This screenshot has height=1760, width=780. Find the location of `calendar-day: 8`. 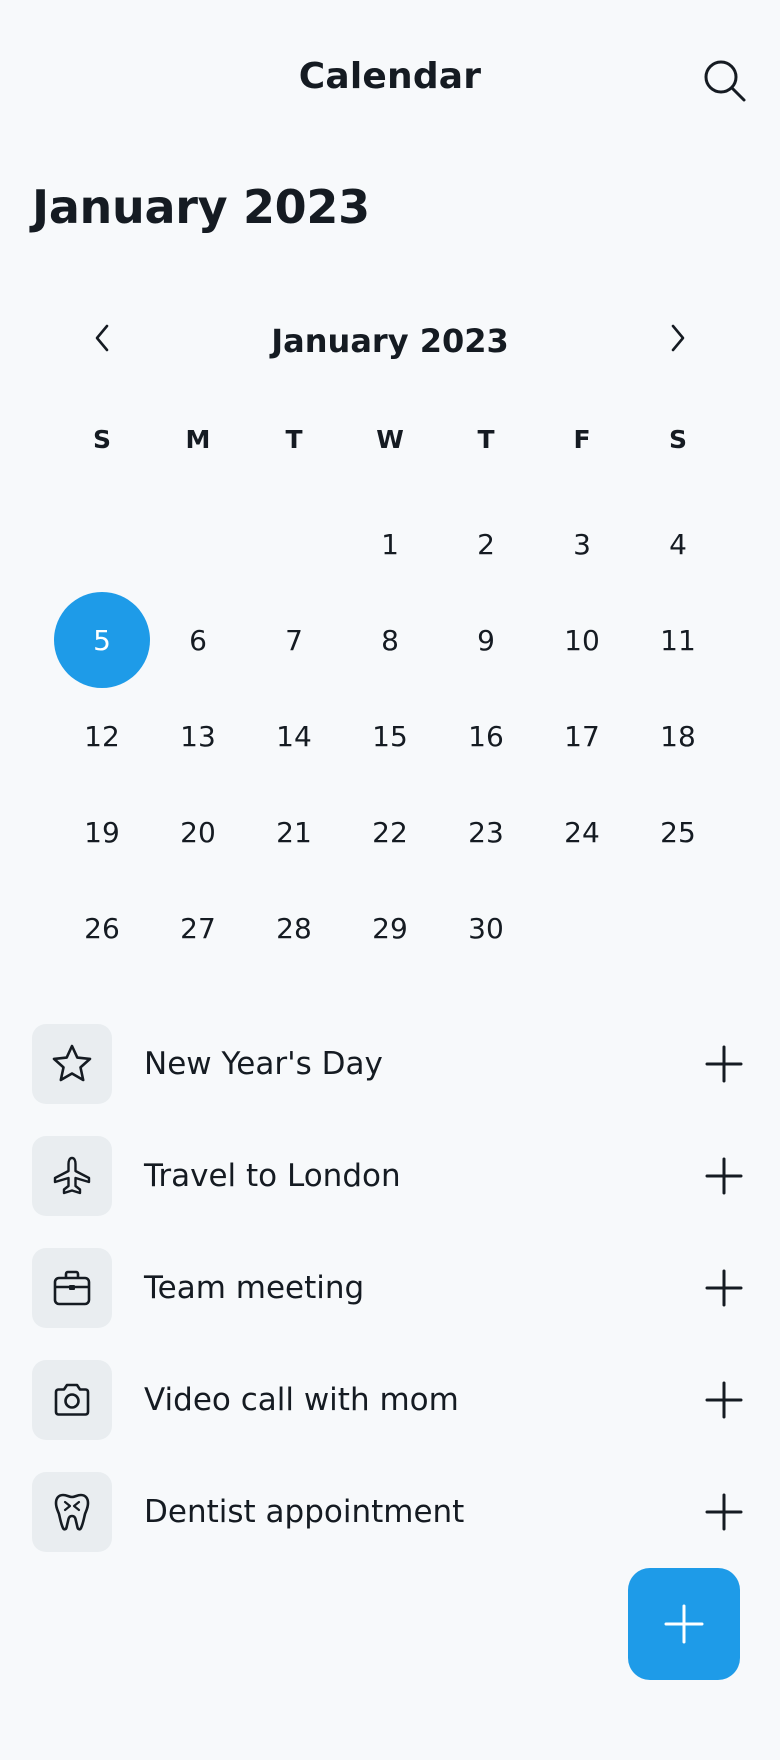

calendar-day: 8 is located at coordinates (390, 640).